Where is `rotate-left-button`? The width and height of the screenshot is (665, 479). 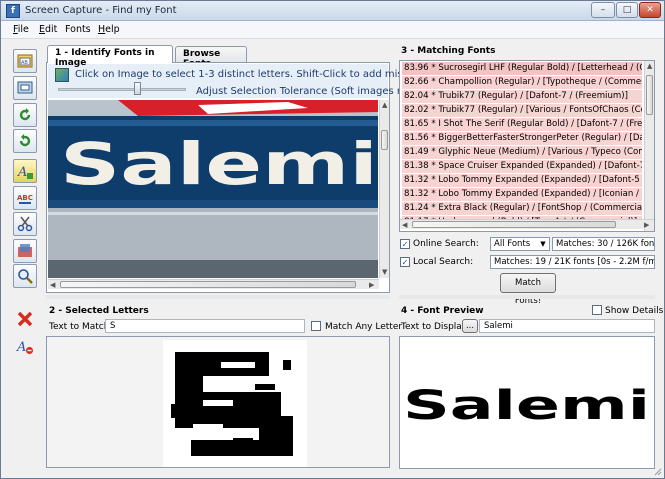 rotate-left-button is located at coordinates (25, 115).